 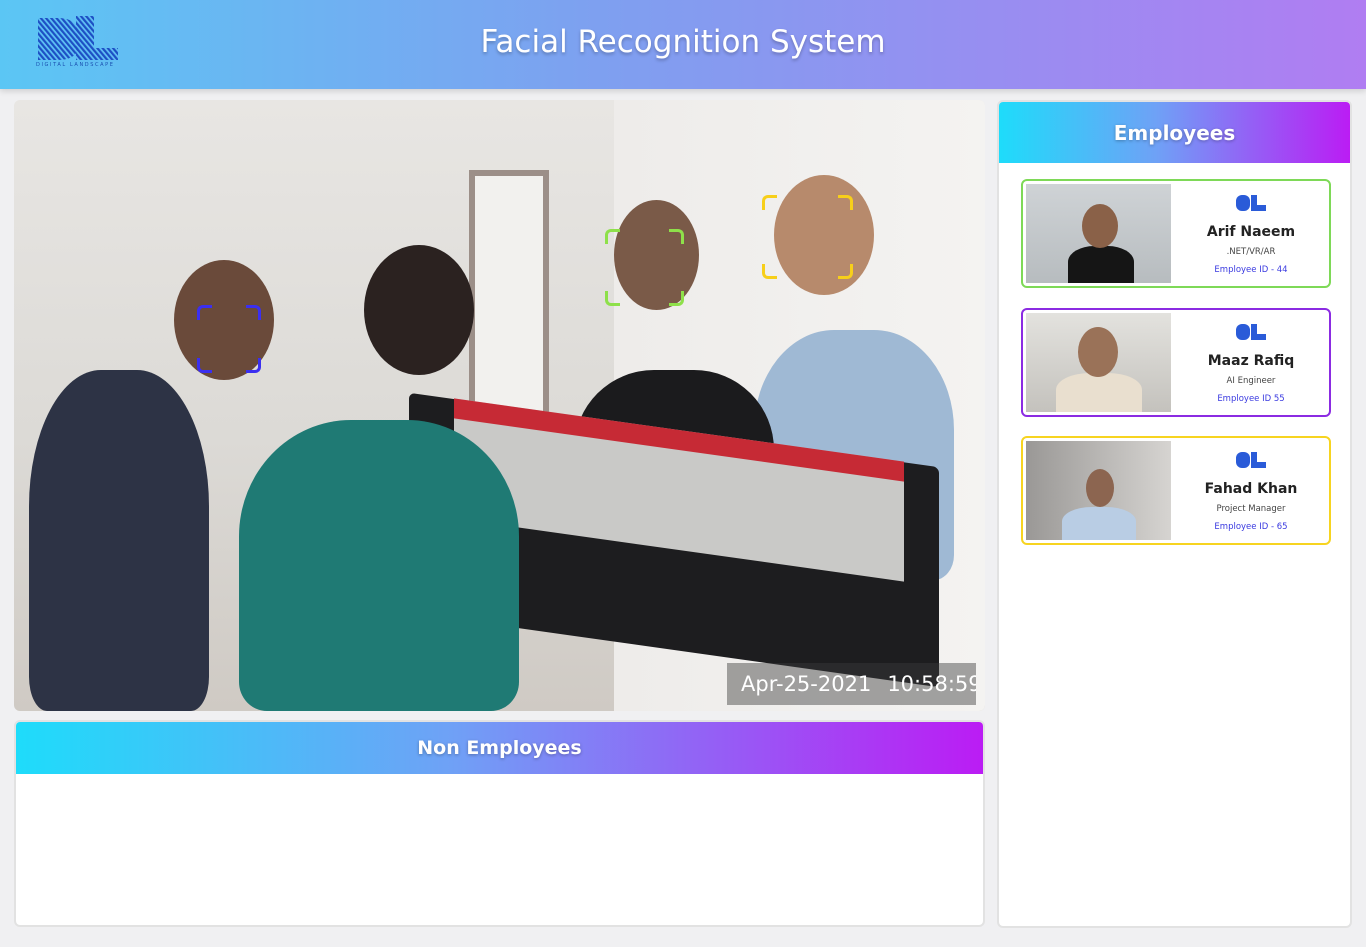 What do you see at coordinates (806, 684) in the screenshot?
I see `feed-date: Apr-25-2021` at bounding box center [806, 684].